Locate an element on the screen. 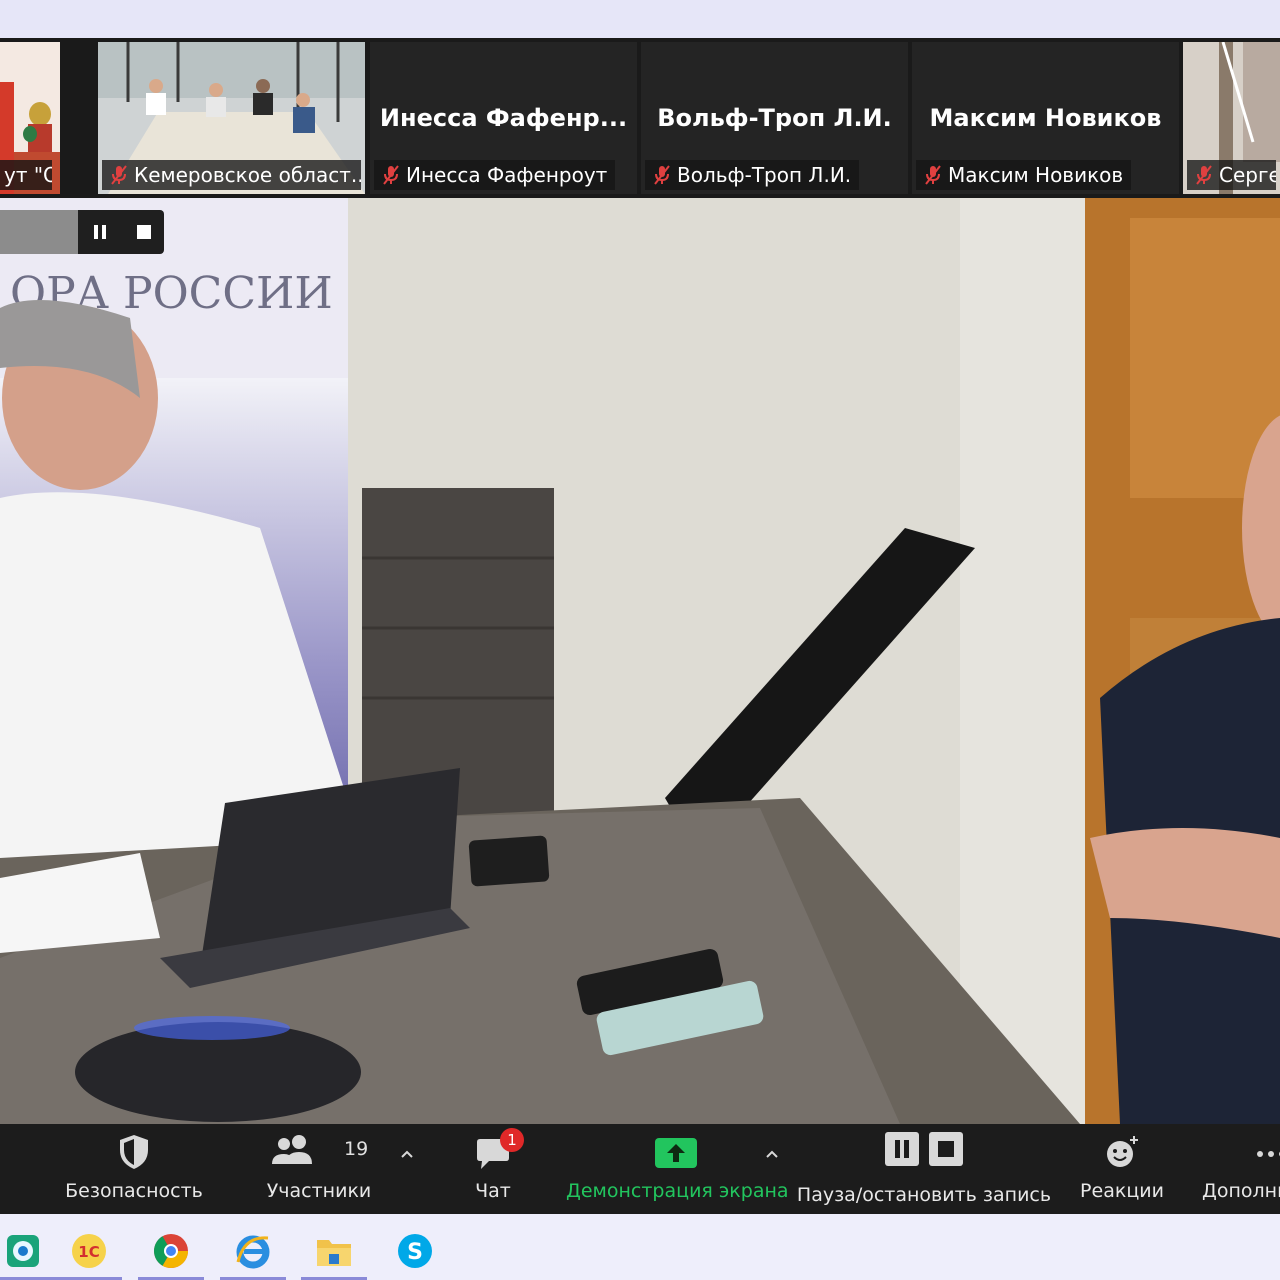 This screenshot has width=1280, height=1280. security-button: Безопасность is located at coordinates (134, 1169).